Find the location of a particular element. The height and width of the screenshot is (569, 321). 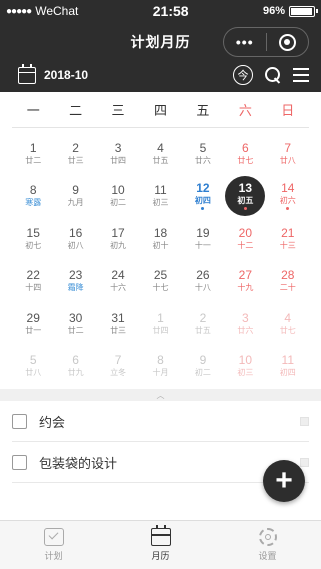

day-cell: 2 廿三 is located at coordinates (75, 153).